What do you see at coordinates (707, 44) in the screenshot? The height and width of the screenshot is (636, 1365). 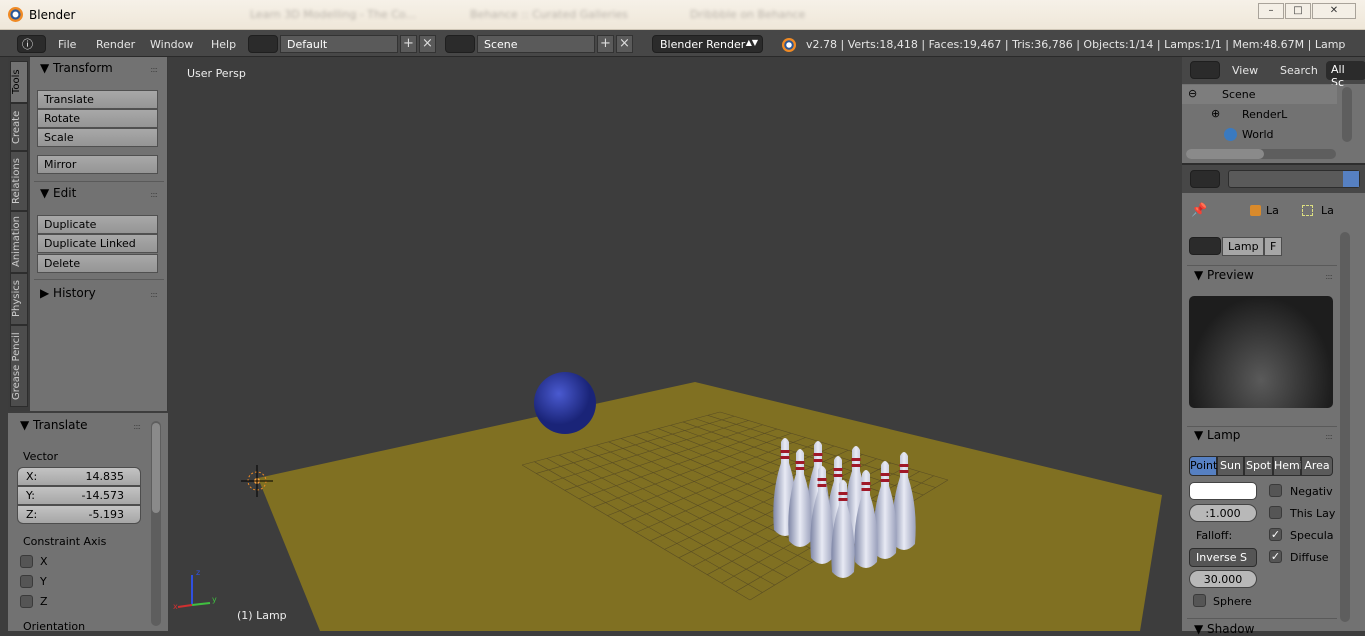 I see `render-engine-select: Blender Render ▲▼` at bounding box center [707, 44].